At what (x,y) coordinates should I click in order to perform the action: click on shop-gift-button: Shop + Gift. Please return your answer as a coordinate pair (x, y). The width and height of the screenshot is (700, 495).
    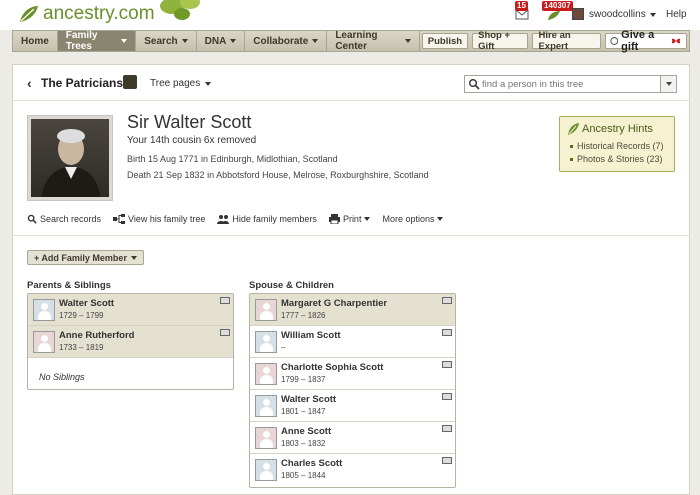
    Looking at the image, I should click on (500, 41).